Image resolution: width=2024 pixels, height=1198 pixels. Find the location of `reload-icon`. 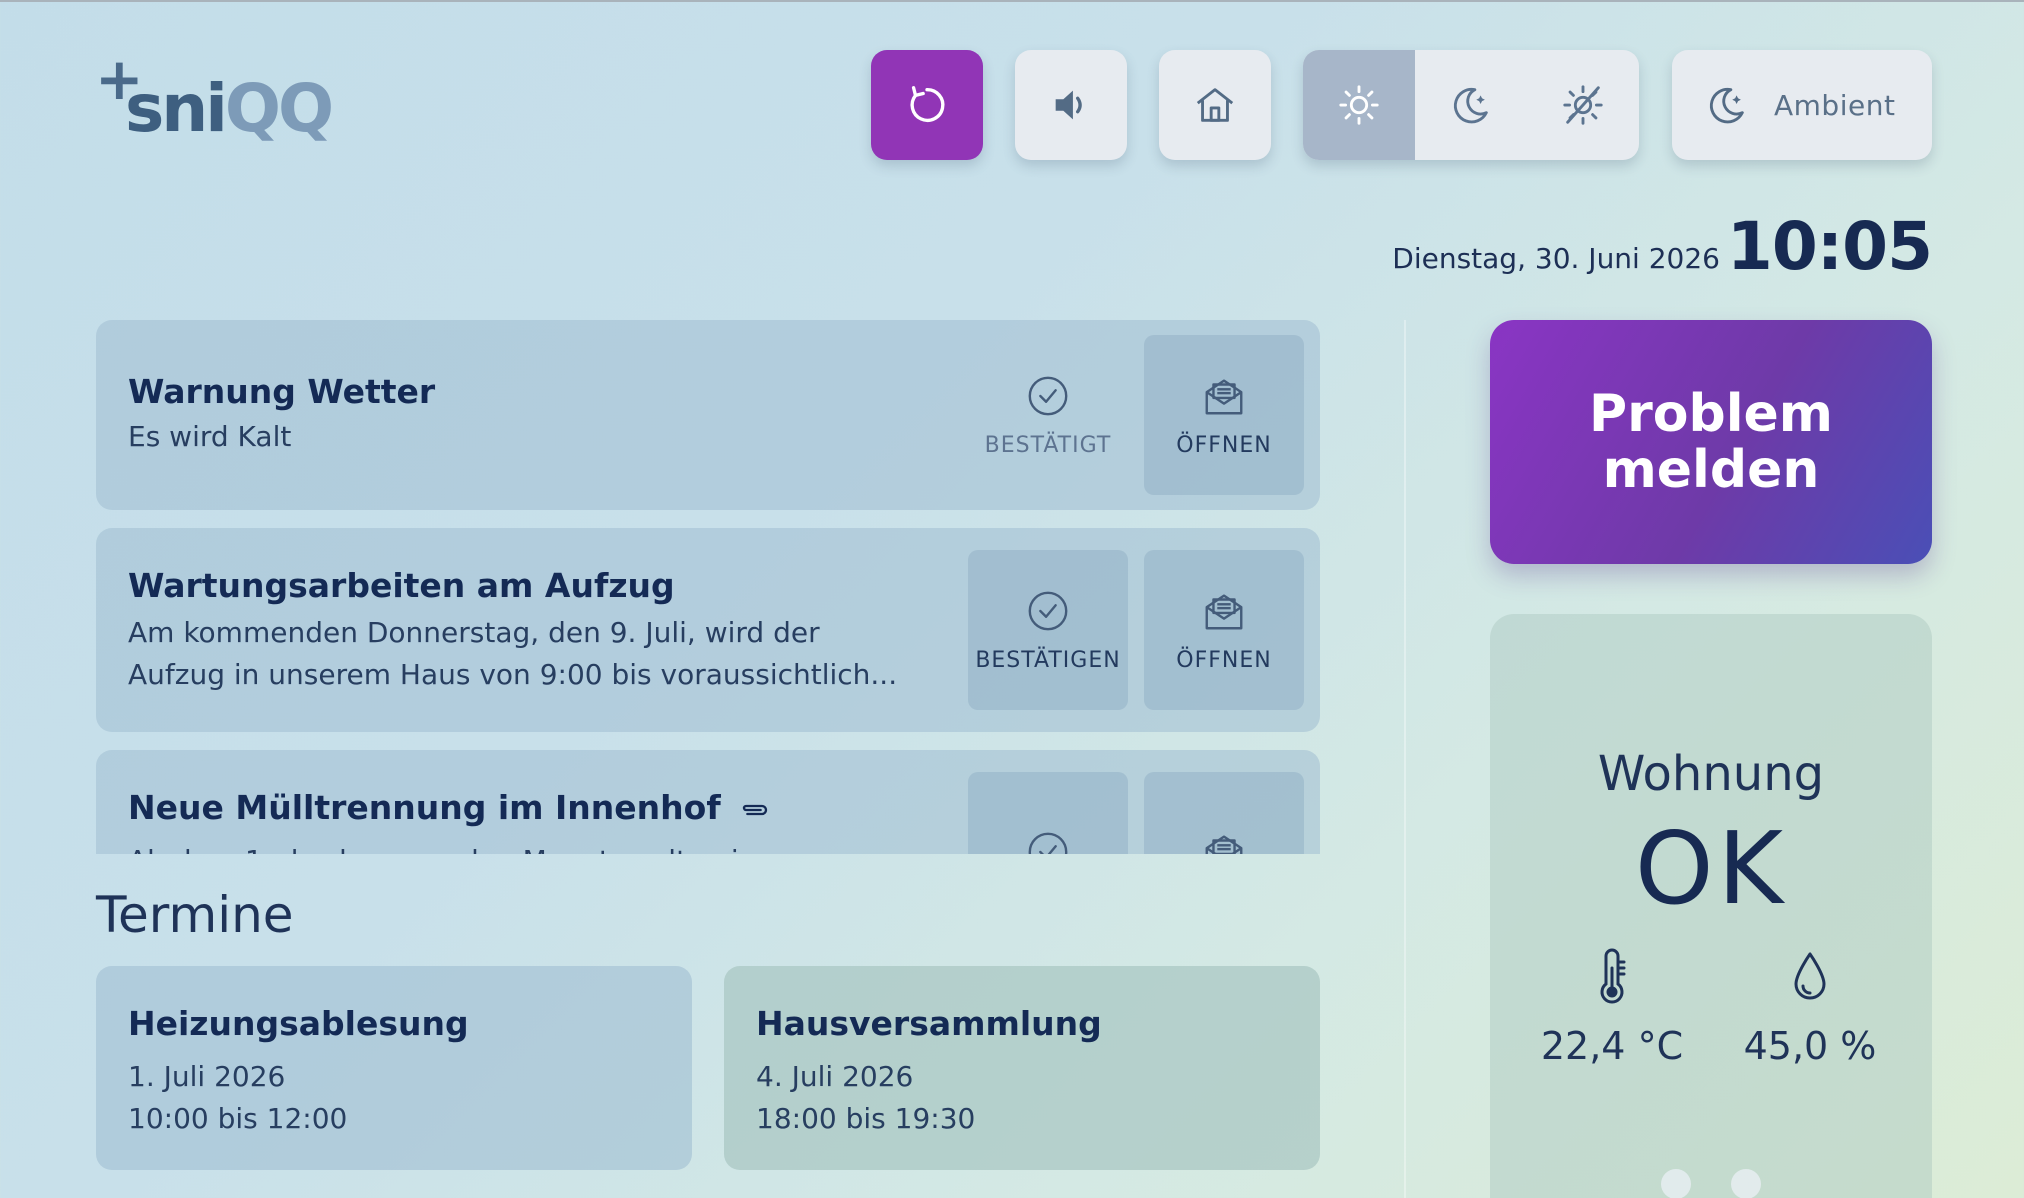

reload-icon is located at coordinates (927, 104).